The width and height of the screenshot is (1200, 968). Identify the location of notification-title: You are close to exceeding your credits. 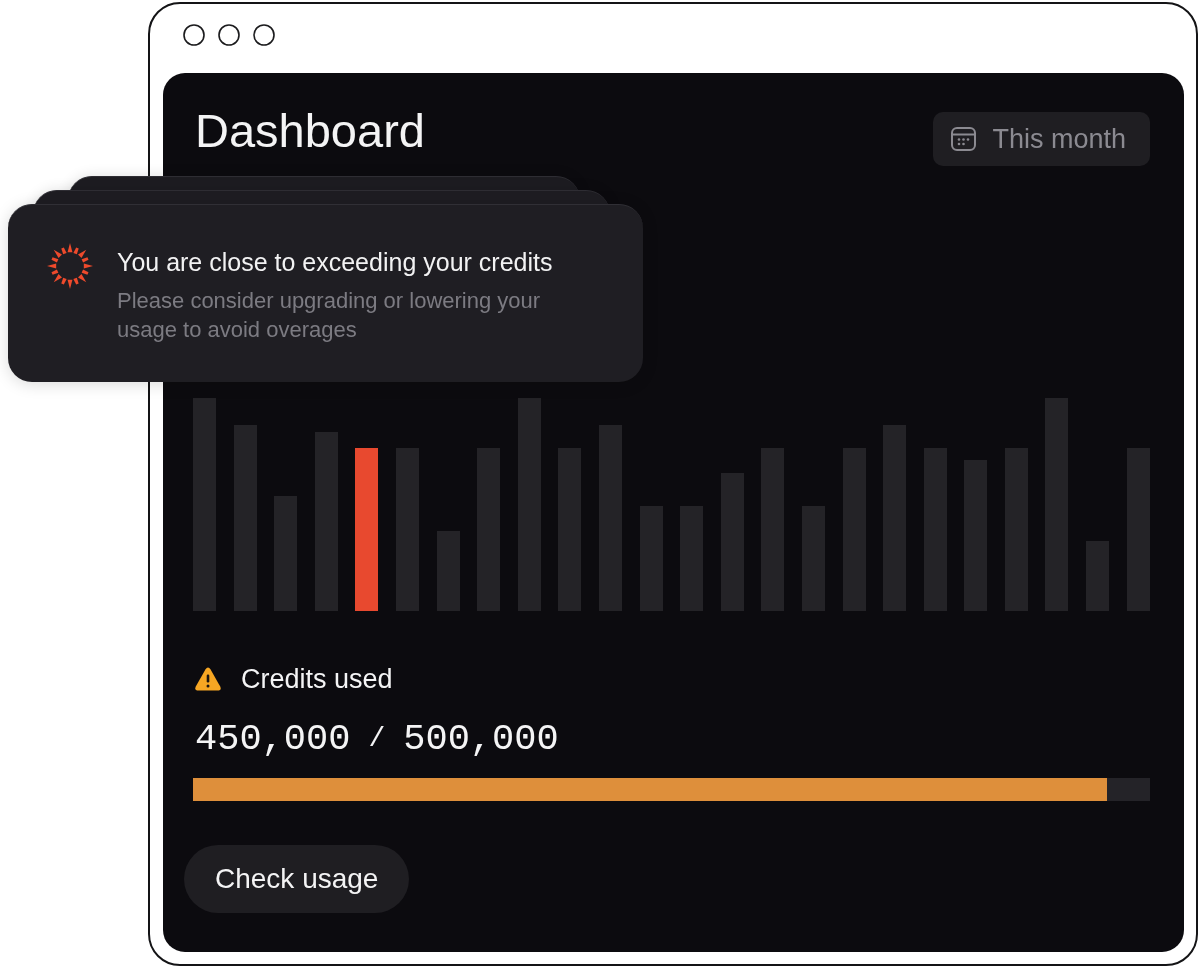
(335, 262).